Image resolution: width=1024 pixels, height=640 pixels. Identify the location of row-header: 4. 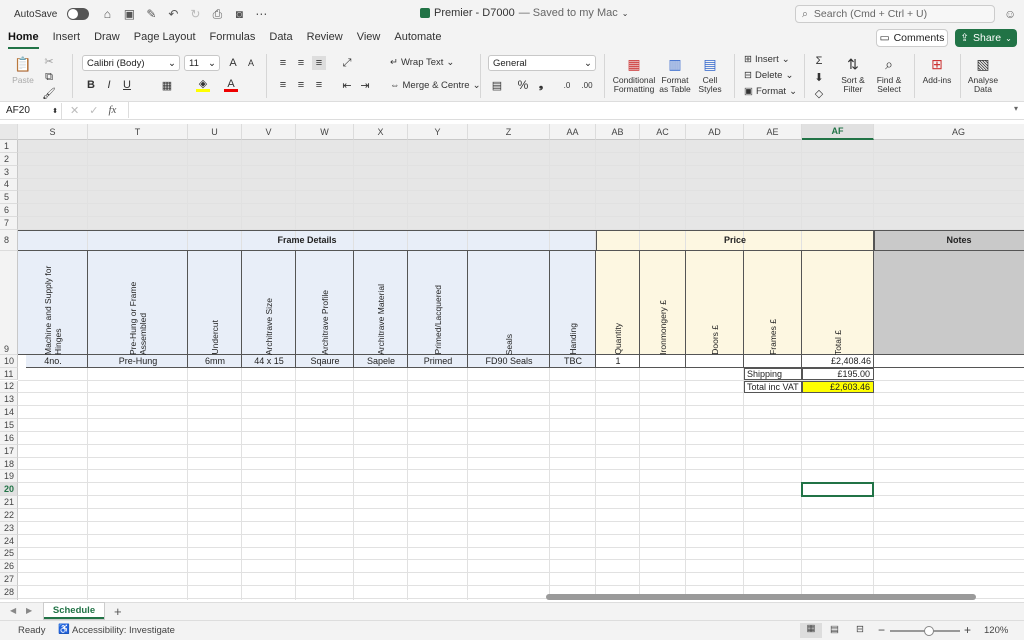
(9, 185).